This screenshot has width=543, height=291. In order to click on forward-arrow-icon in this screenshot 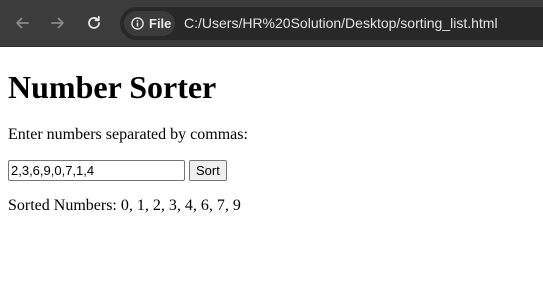, I will do `click(57, 23)`.